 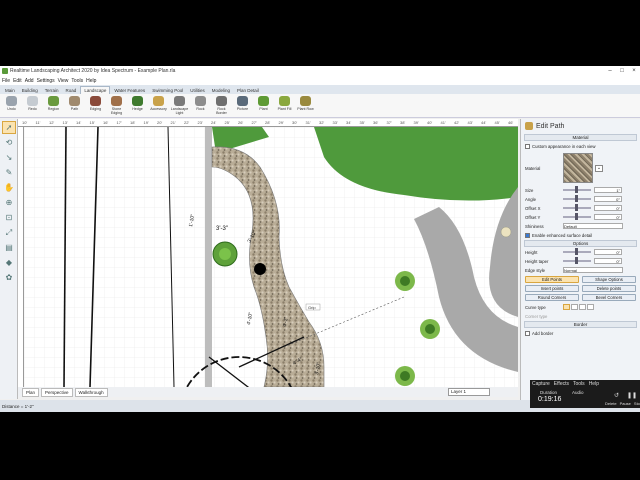 What do you see at coordinates (158, 105) in the screenshot?
I see `ribbon-button-accessory: Accessory` at bounding box center [158, 105].